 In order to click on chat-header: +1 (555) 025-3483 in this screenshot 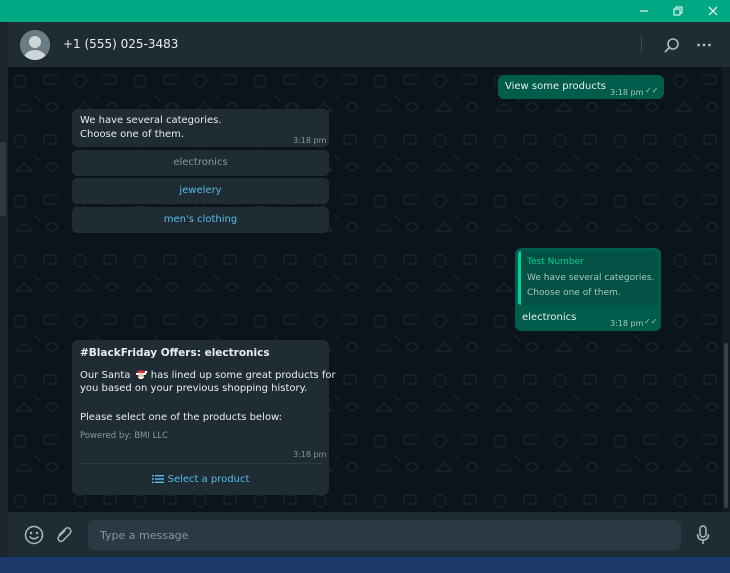, I will do `click(369, 44)`.